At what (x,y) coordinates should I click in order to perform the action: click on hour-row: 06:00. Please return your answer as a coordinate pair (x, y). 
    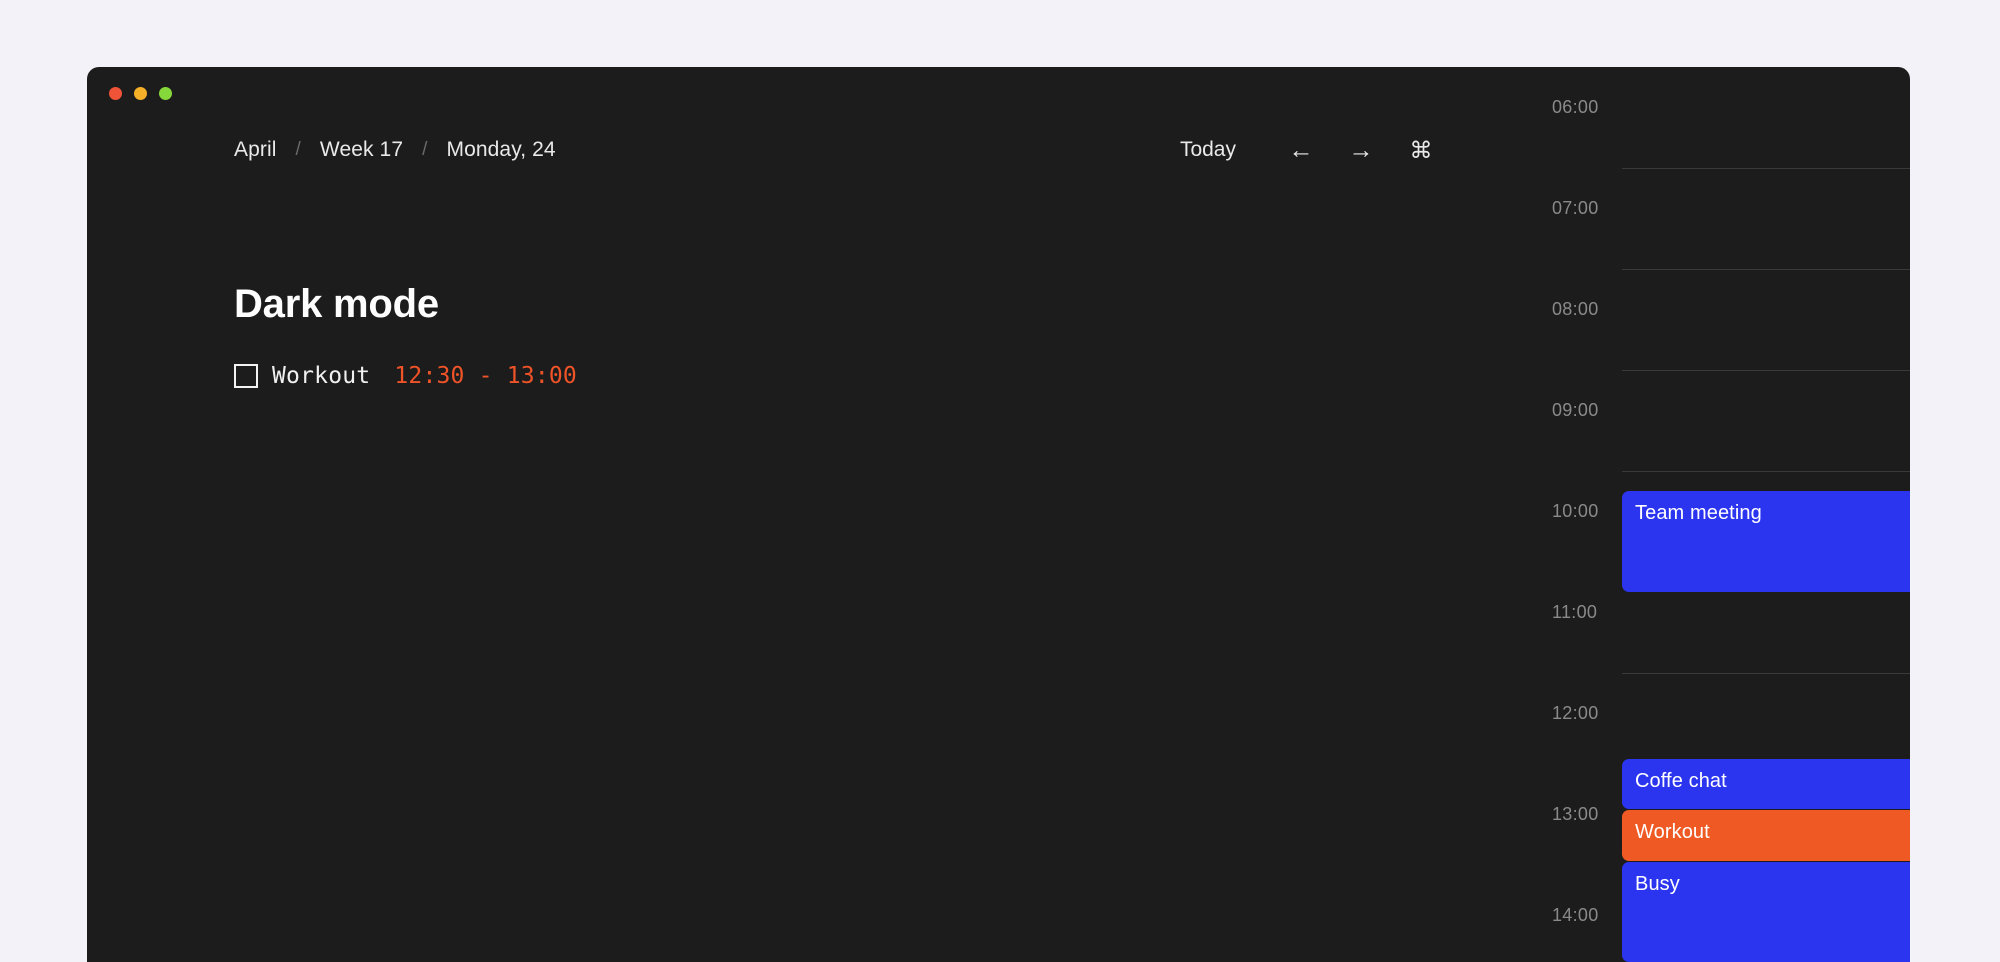
    Looking at the image, I should click on (1690, 117).